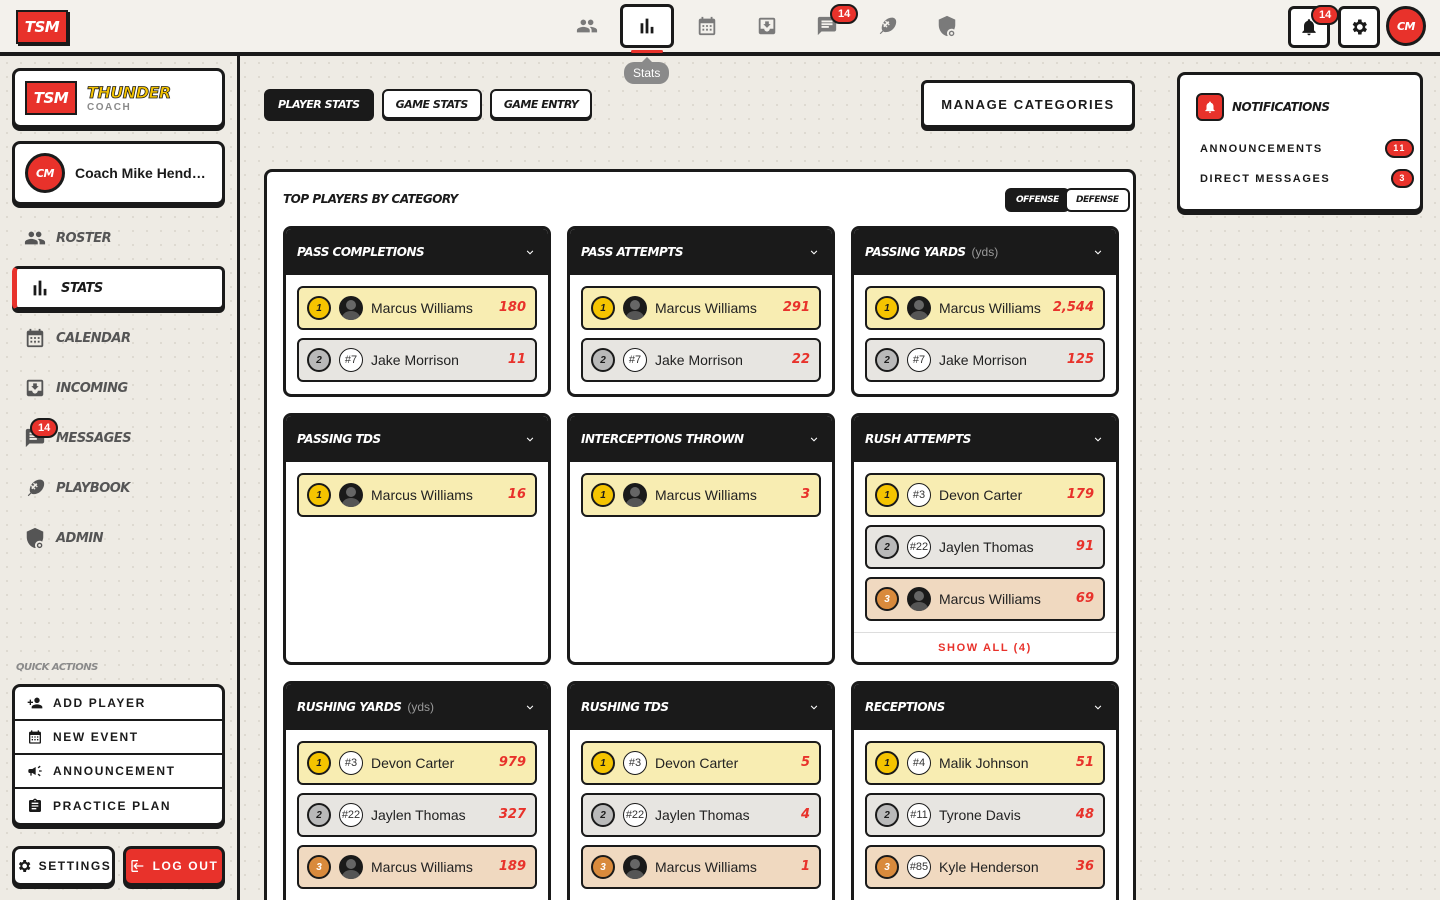 This screenshot has height=900, width=1440. I want to click on player-row: 1 #3 Devon Carter 5, so click(701, 763).